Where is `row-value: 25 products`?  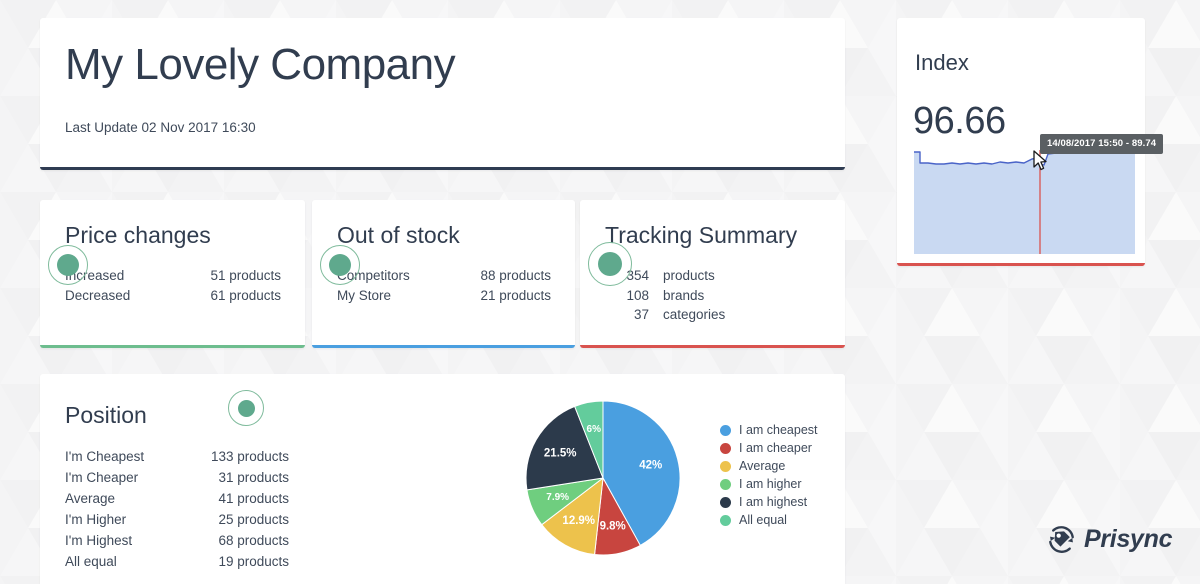
row-value: 25 products is located at coordinates (253, 519).